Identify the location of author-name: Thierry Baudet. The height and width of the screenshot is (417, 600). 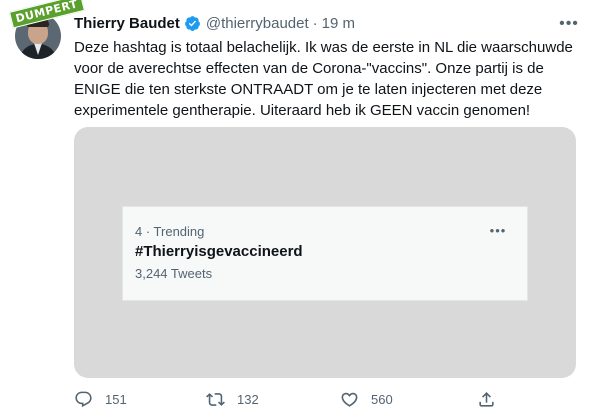
(127, 23).